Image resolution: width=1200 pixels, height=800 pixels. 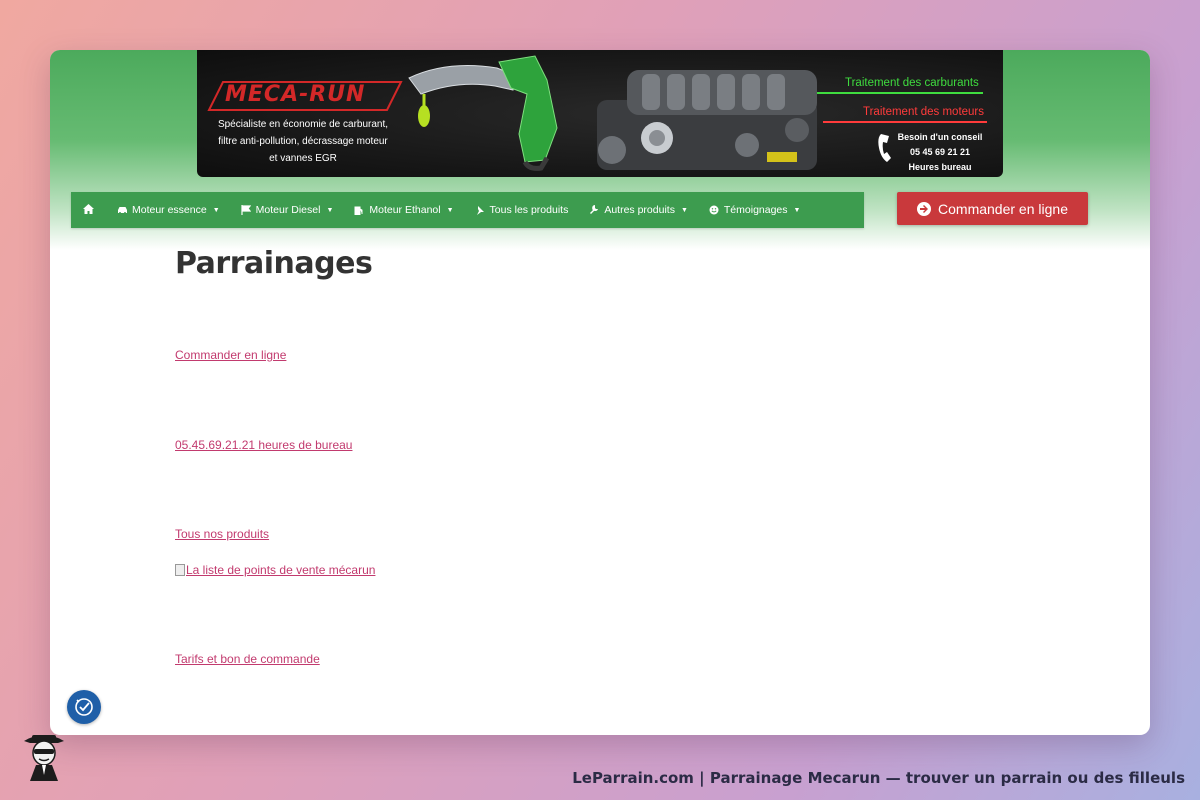 I want to click on accessibility-button, so click(x=84, y=707).